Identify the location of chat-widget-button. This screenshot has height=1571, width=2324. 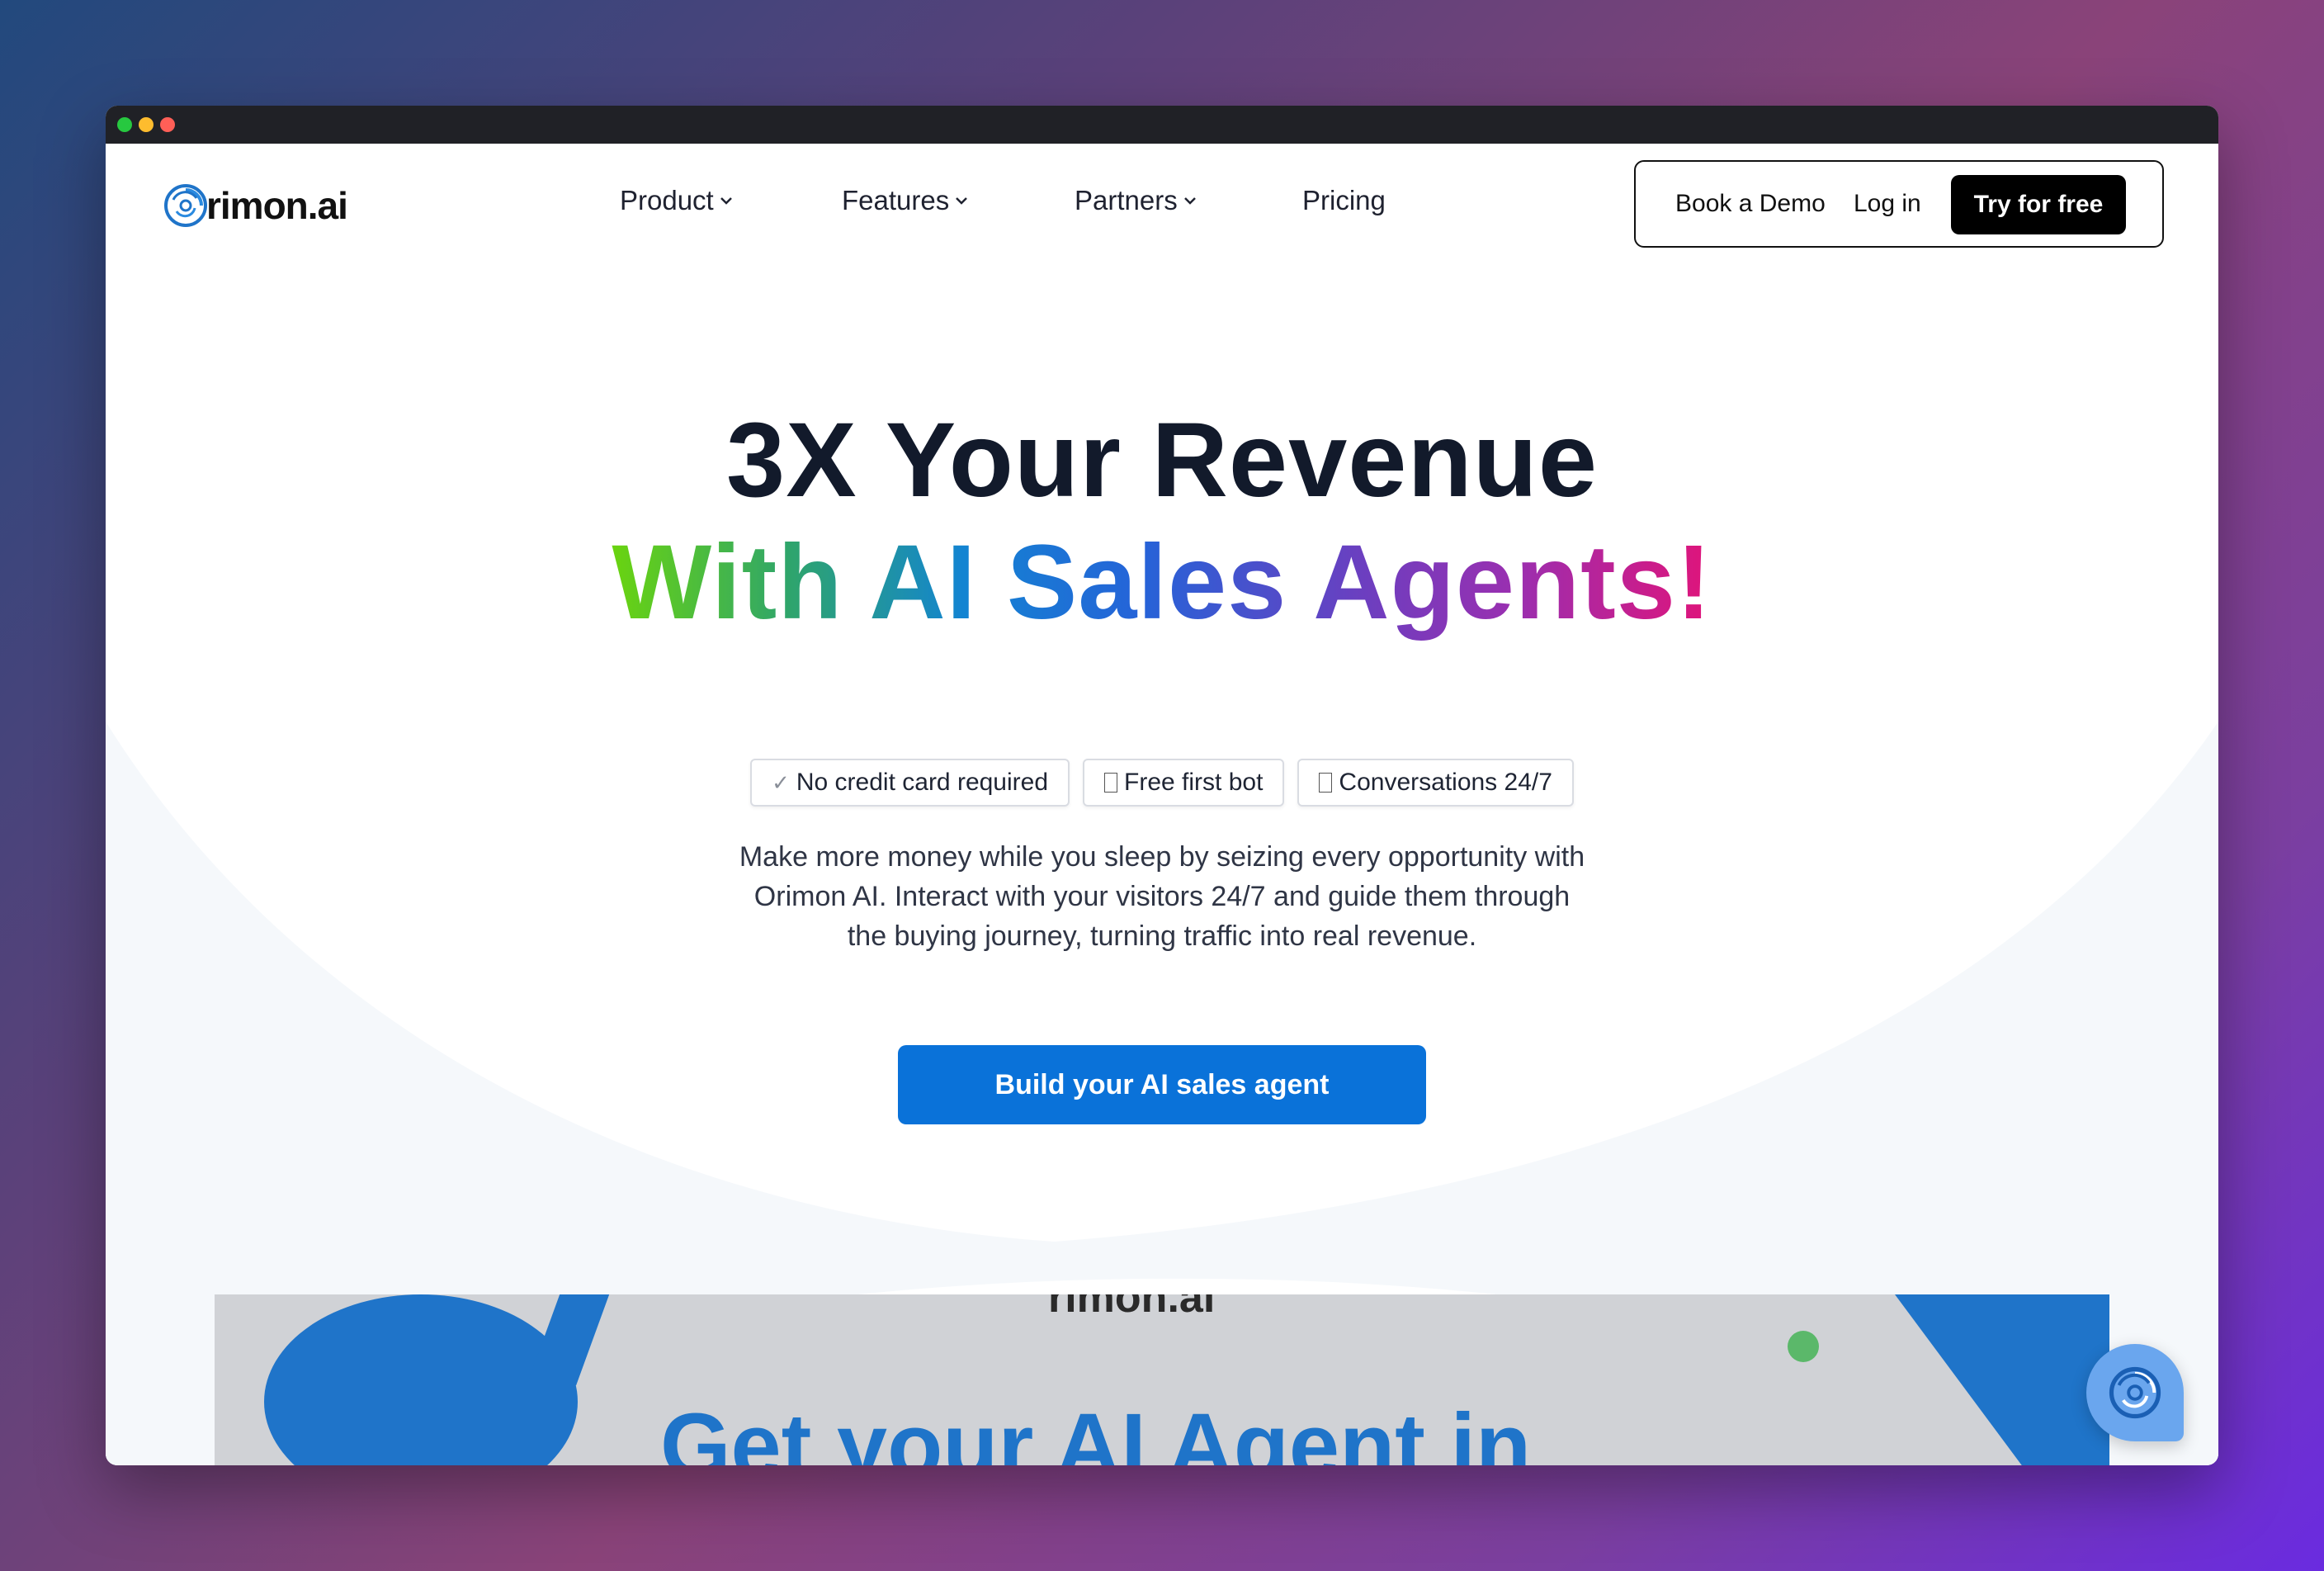
(2135, 1392).